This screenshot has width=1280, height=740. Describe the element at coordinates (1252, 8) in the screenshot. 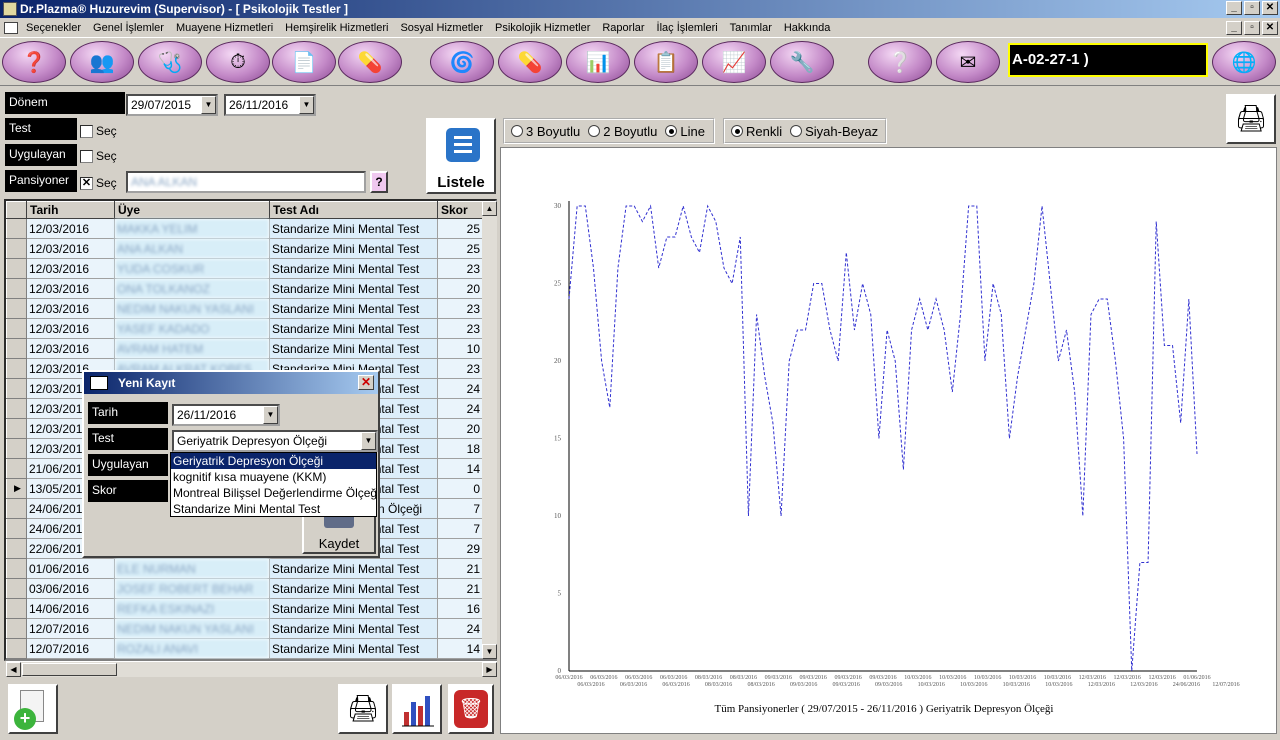

I see `maximize-button: ▫` at that location.